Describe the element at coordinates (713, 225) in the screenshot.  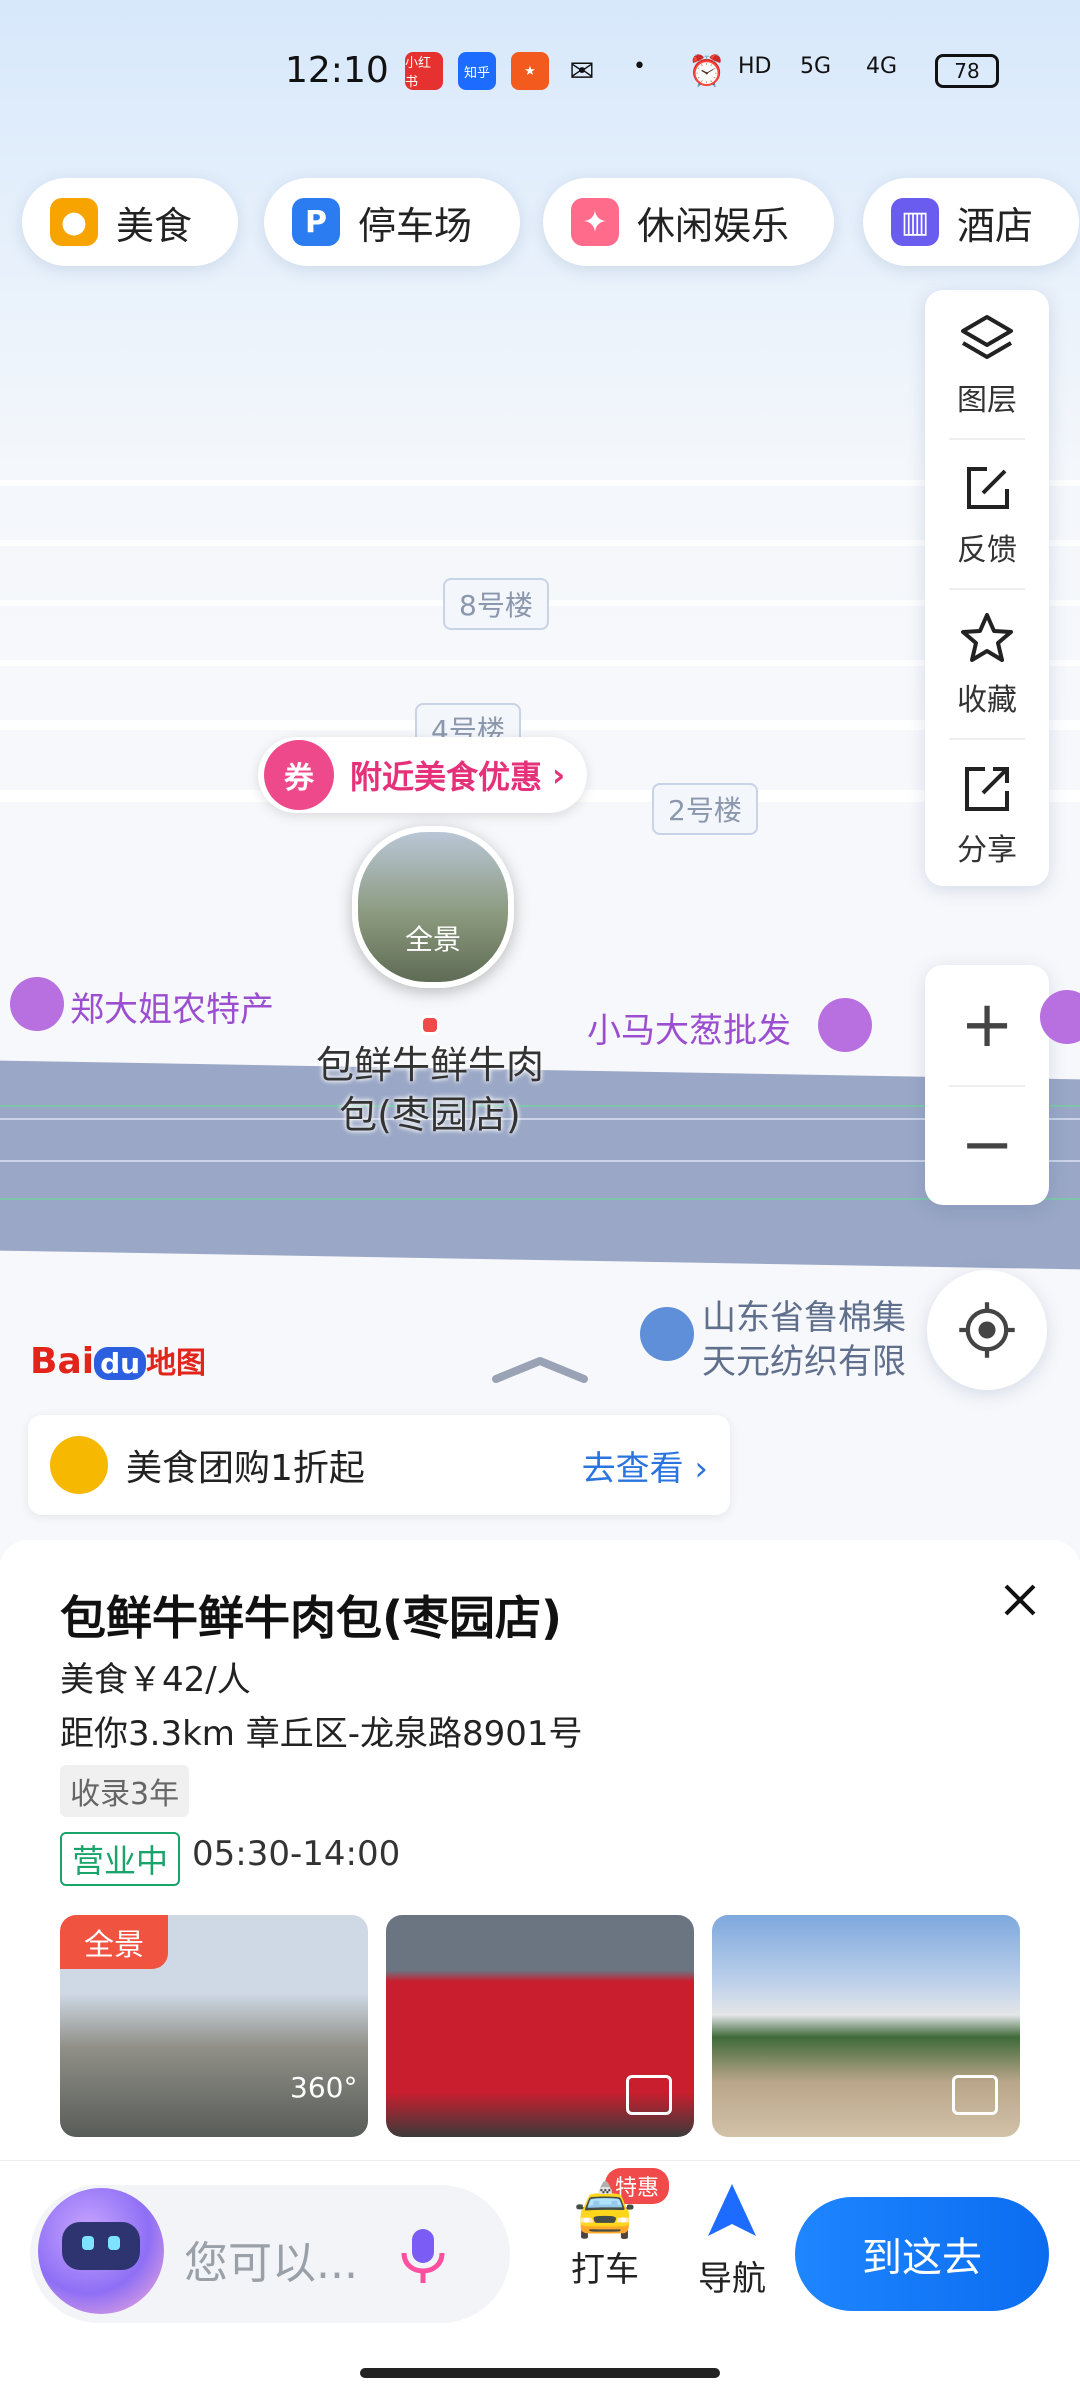
I see `category-label: 休闲娱乐` at that location.